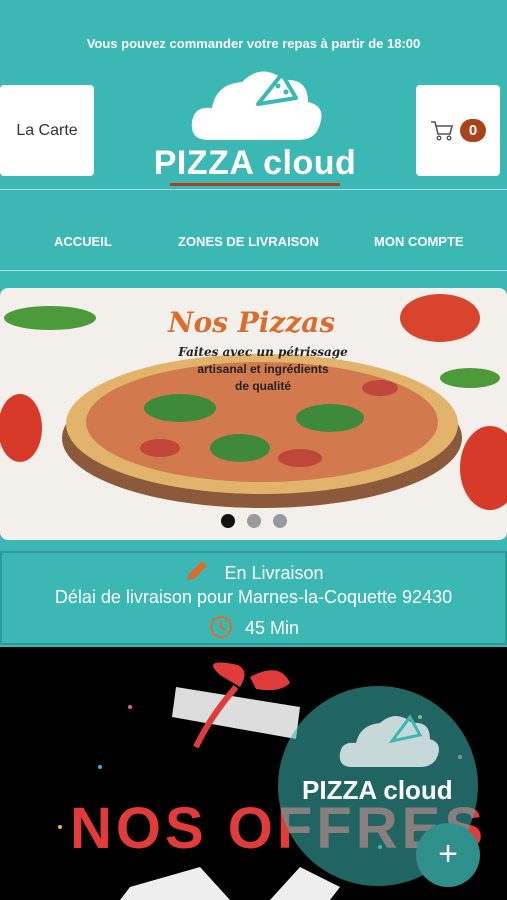 Image resolution: width=507 pixels, height=900 pixels. I want to click on cart-icon, so click(441, 130).